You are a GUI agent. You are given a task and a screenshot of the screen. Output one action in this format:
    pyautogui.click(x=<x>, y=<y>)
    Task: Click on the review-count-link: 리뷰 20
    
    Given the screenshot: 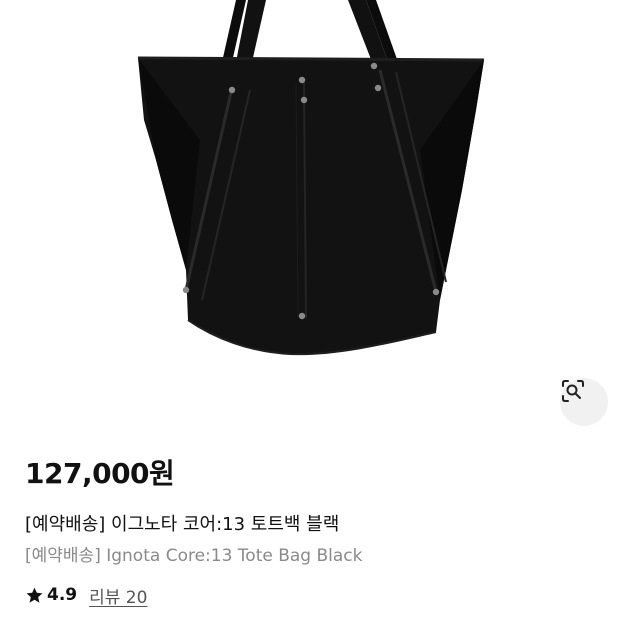 What is the action you would take?
    pyautogui.click(x=118, y=595)
    